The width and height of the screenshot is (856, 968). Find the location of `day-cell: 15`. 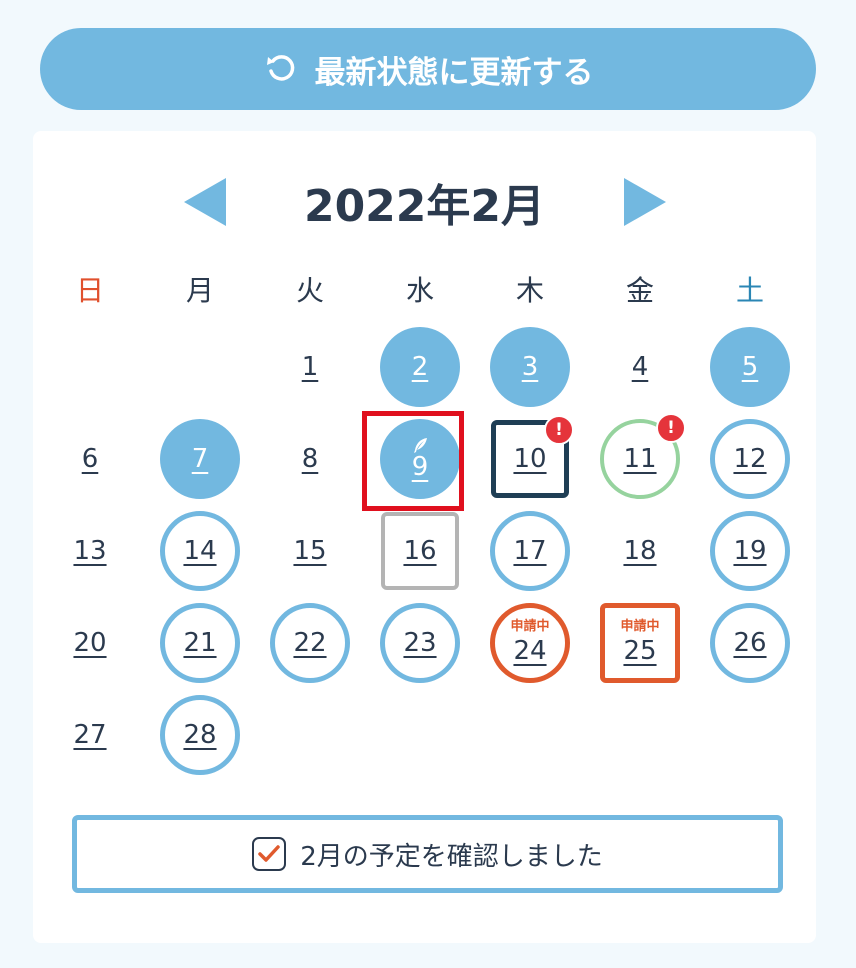

day-cell: 15 is located at coordinates (310, 551).